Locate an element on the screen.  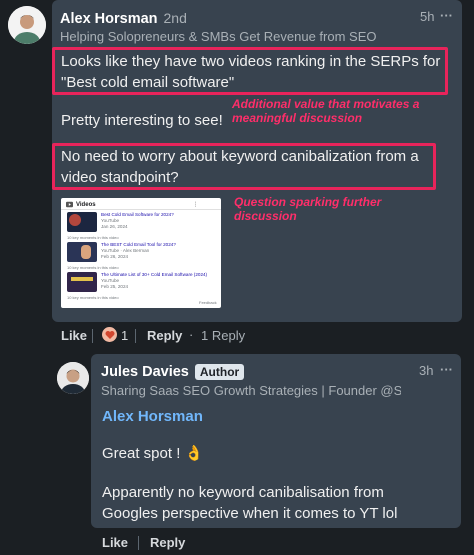
reply-button: Reply is located at coordinates (164, 335).